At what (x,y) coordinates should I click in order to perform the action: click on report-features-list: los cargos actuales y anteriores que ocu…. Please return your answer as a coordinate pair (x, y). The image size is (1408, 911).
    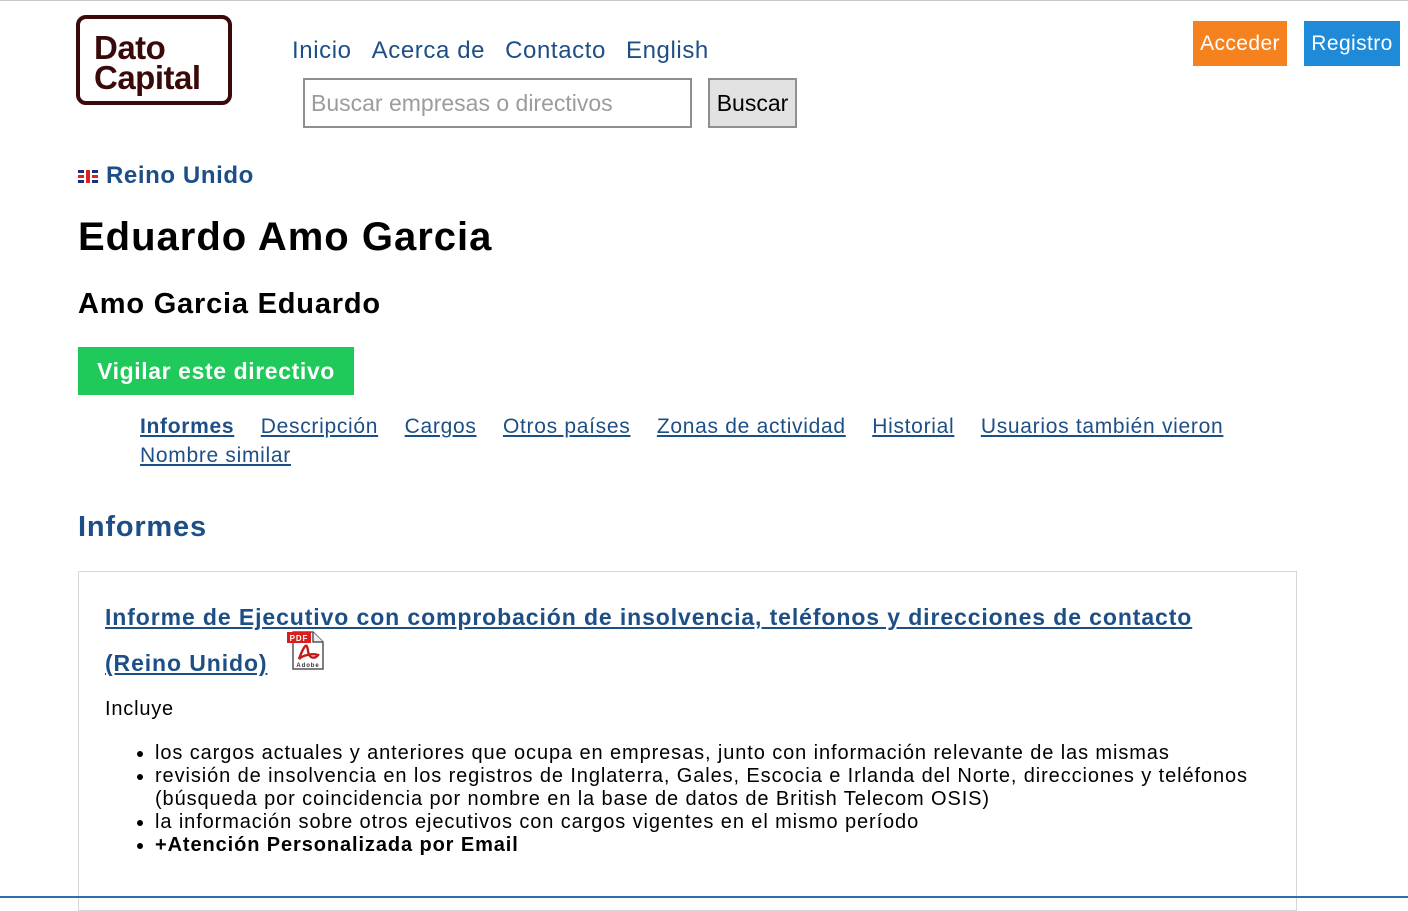
    Looking at the image, I should click on (710, 799).